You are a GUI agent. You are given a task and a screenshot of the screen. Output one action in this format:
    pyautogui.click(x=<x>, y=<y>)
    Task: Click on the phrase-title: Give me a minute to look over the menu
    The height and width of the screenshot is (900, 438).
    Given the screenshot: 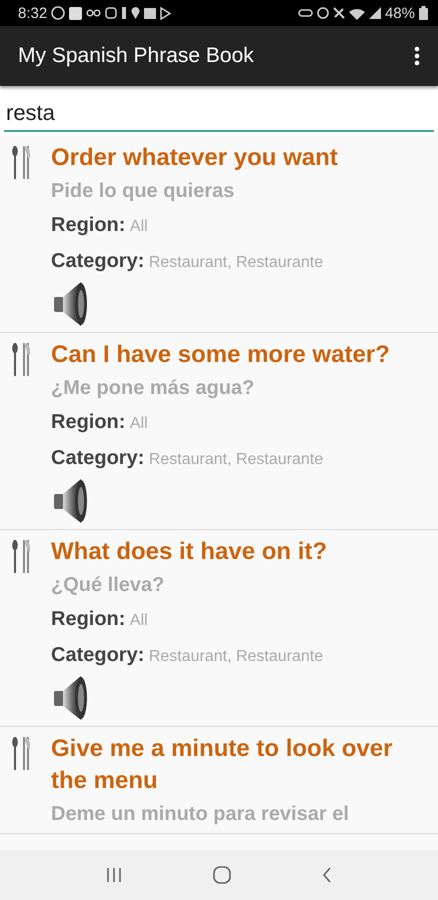 What is the action you would take?
    pyautogui.click(x=222, y=765)
    